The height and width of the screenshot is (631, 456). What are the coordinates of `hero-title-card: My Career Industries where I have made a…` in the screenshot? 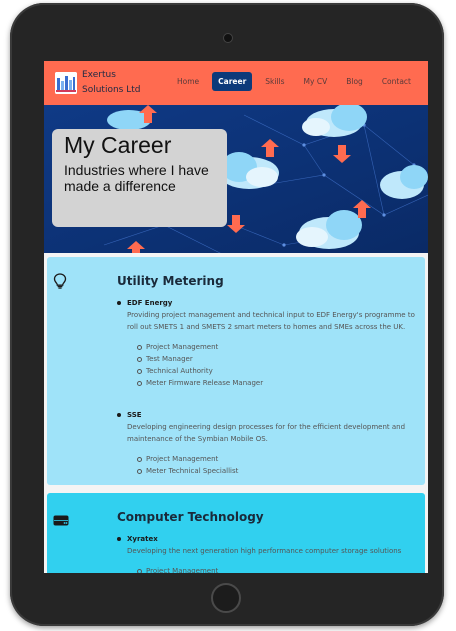 It's located at (139, 178).